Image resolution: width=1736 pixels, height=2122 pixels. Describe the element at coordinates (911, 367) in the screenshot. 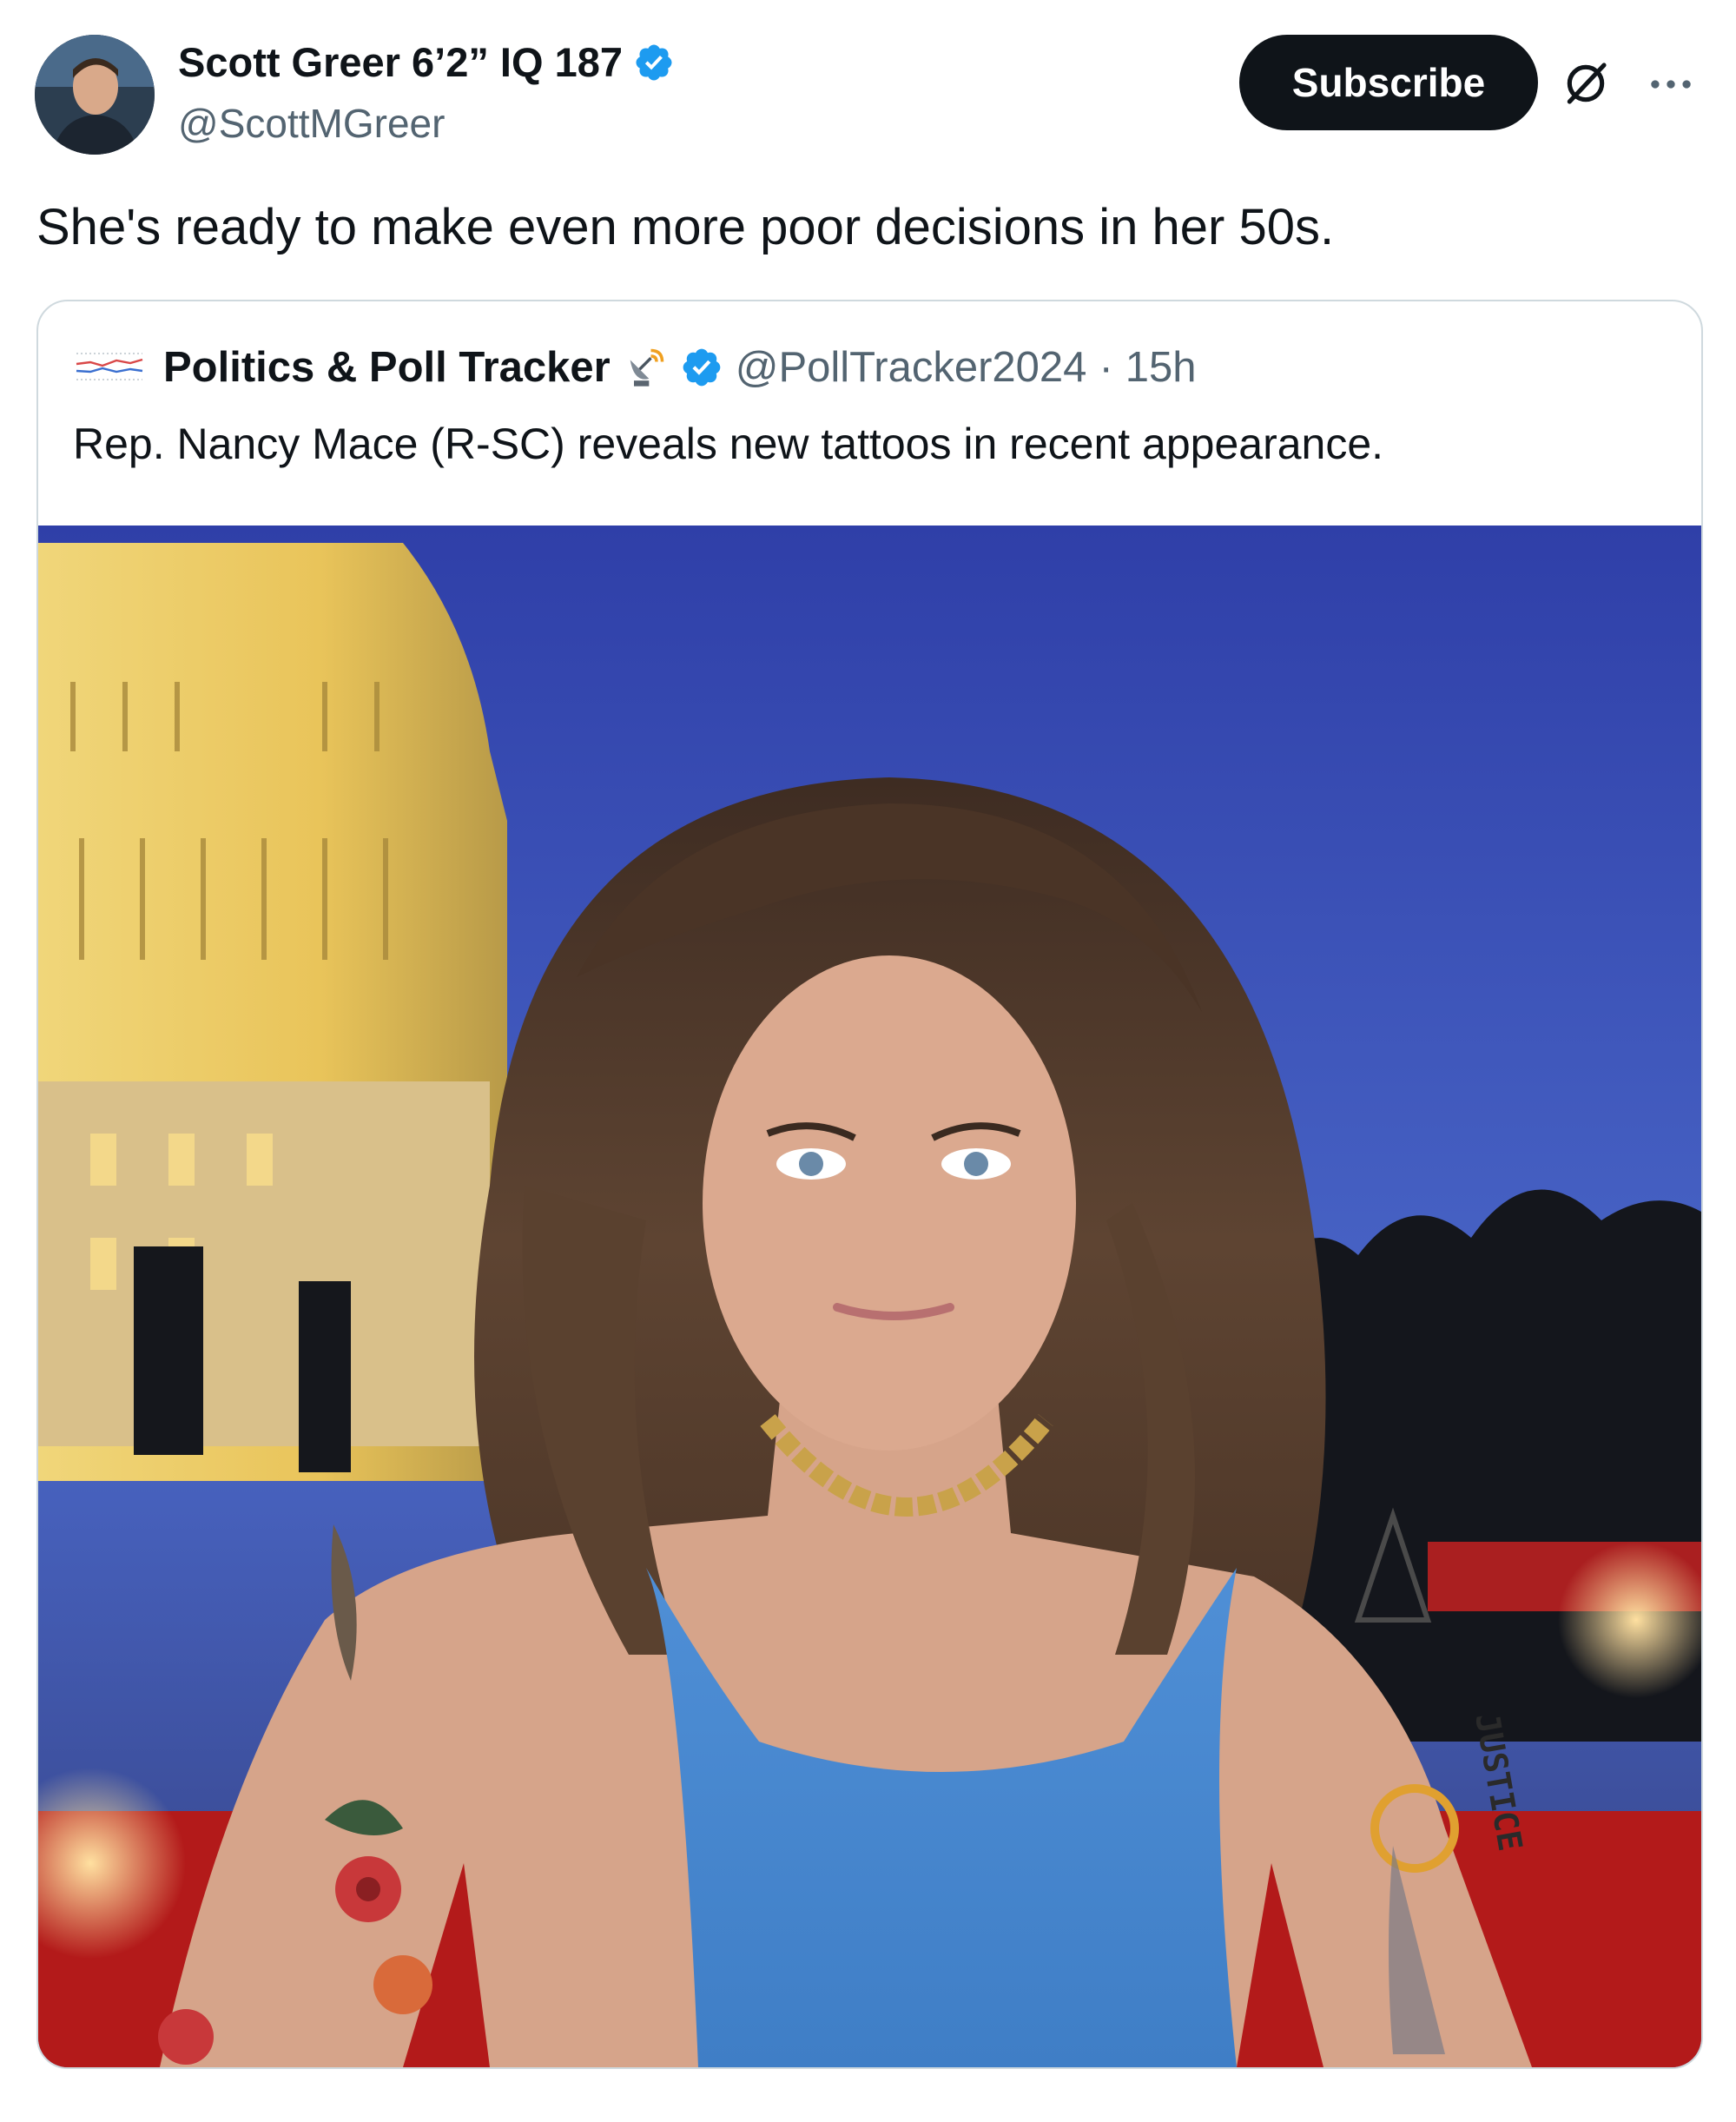

I see `quoted-author-handle: @PollTracker2024` at that location.